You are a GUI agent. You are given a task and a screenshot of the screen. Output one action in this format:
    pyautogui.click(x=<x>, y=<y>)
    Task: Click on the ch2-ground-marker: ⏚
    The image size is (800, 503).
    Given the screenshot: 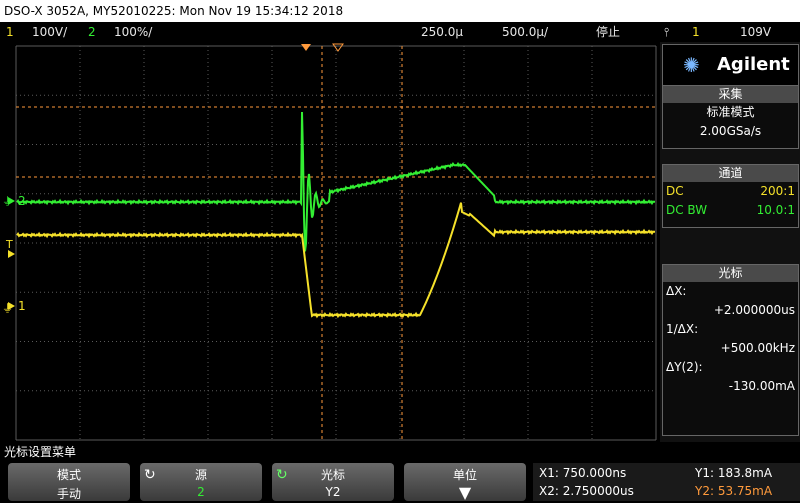 What is the action you would take?
    pyautogui.click(x=8, y=201)
    